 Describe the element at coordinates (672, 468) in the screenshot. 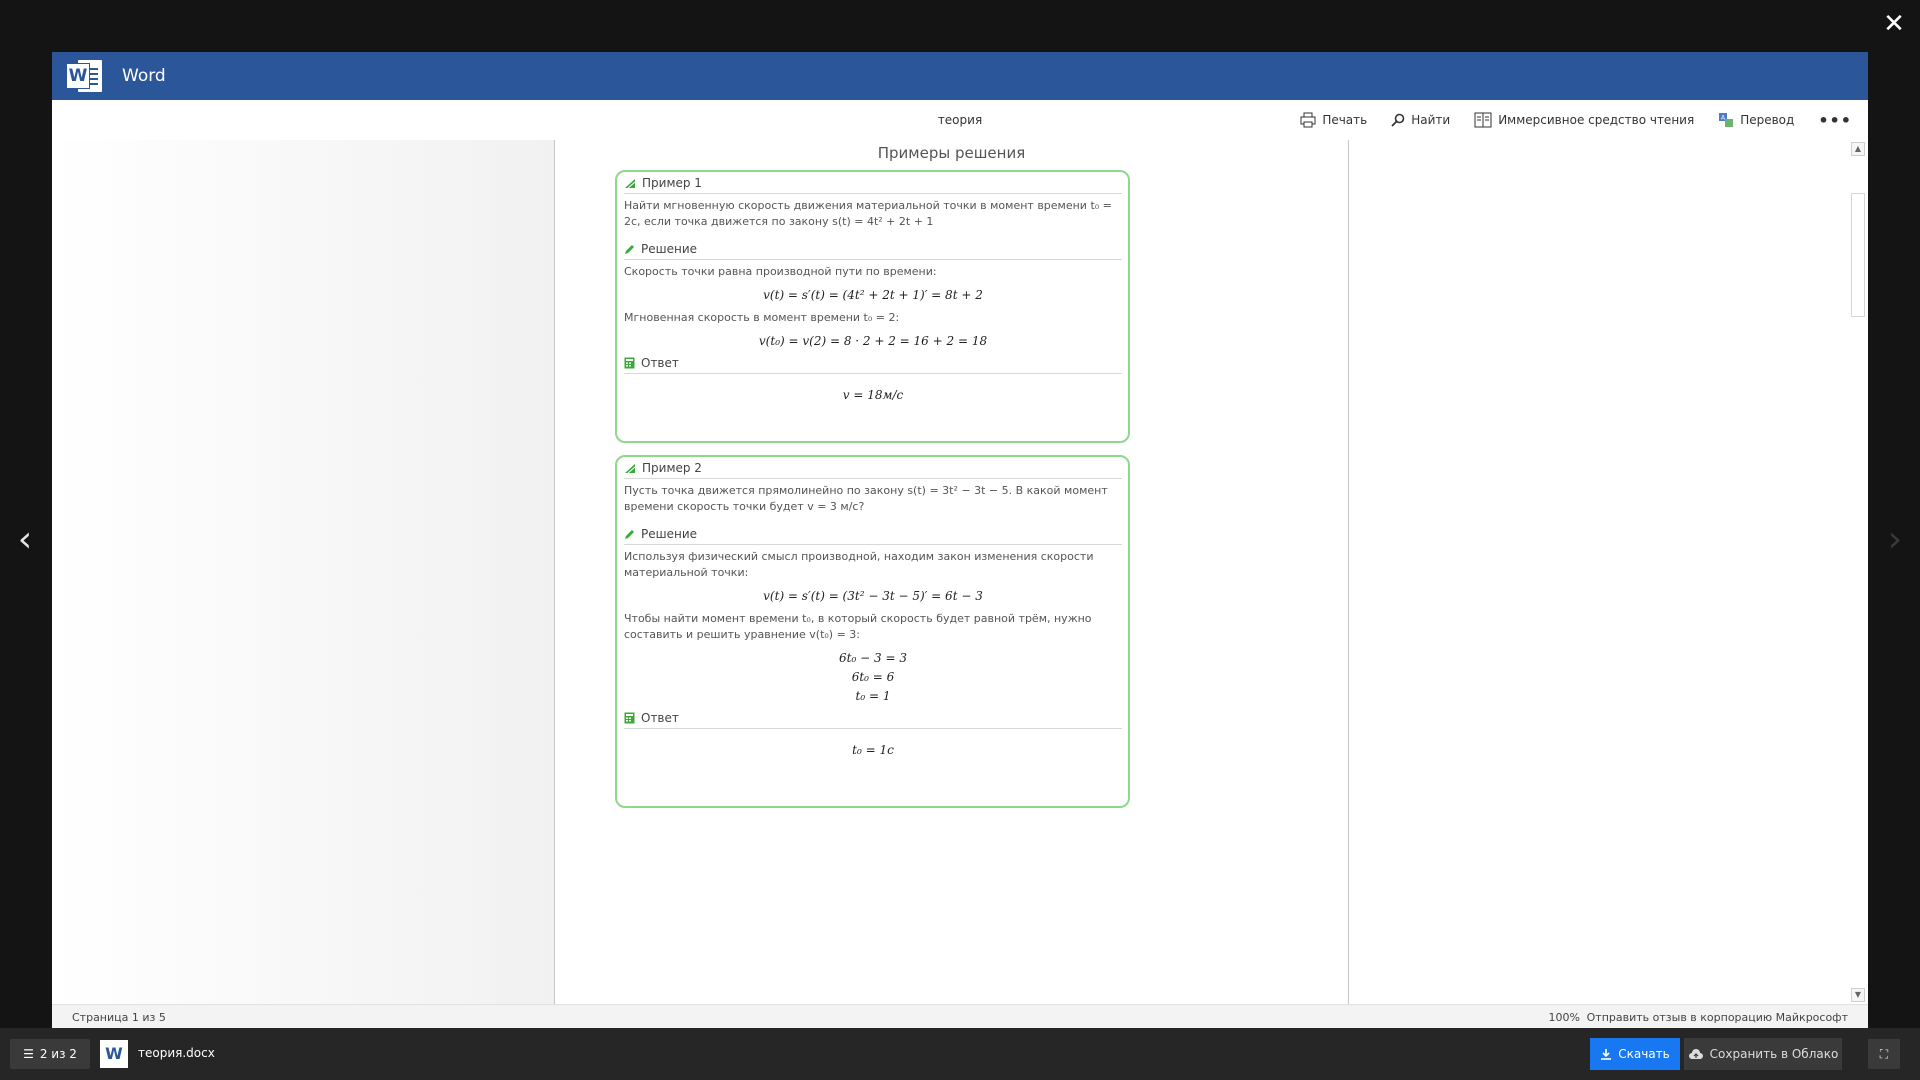

I see `example-title: Пример 2` at that location.